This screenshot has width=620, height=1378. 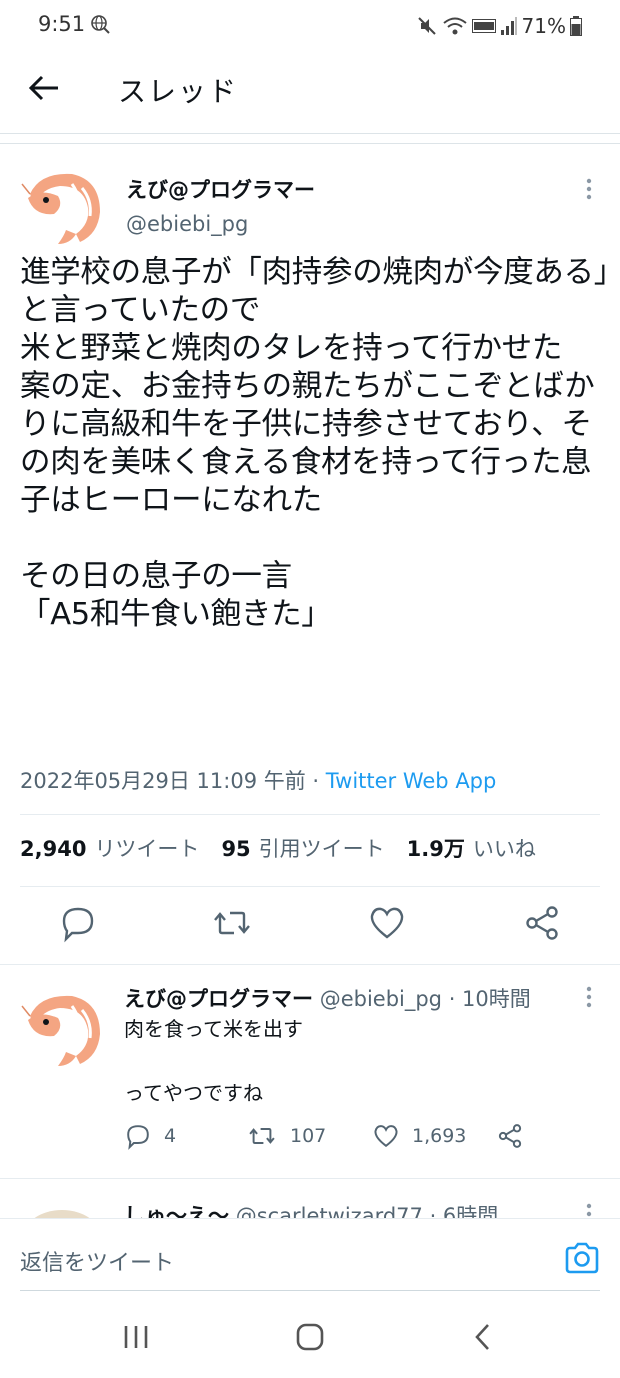 I want to click on quote-count: 95 引用ツイート, so click(x=302, y=848).